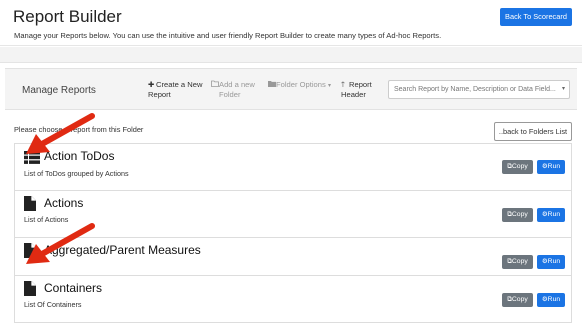 This screenshot has height=334, width=582. What do you see at coordinates (179, 84) in the screenshot?
I see `create-new-report-label-1: Create a New` at bounding box center [179, 84].